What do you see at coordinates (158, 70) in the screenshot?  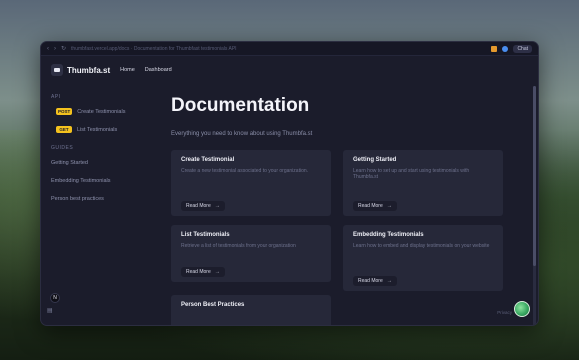 I see `nav-dashboard-link: Dashboard` at bounding box center [158, 70].